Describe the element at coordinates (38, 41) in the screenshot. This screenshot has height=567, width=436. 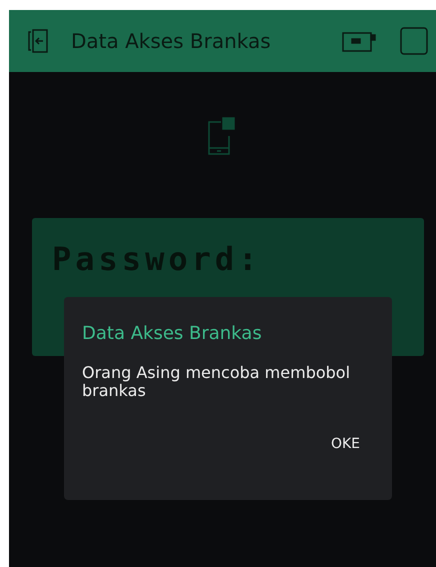
I see `exit-icon` at that location.